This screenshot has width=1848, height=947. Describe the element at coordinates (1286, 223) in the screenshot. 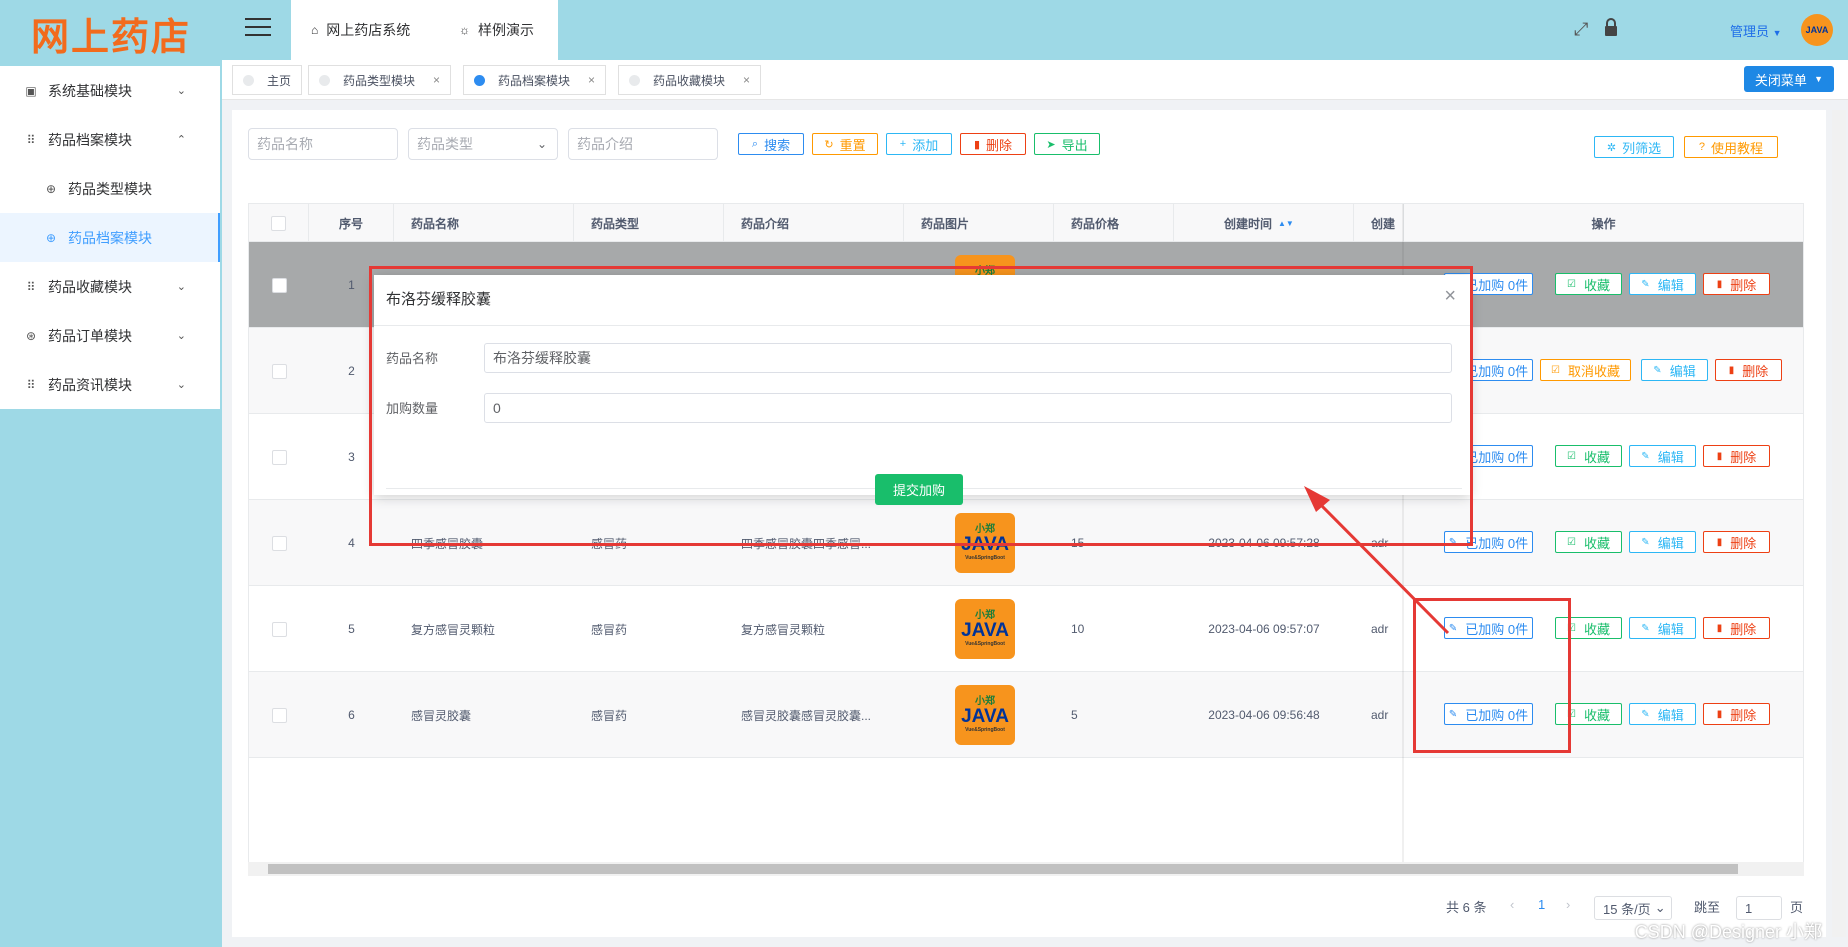

I see `sort-icon: ▲▼` at that location.